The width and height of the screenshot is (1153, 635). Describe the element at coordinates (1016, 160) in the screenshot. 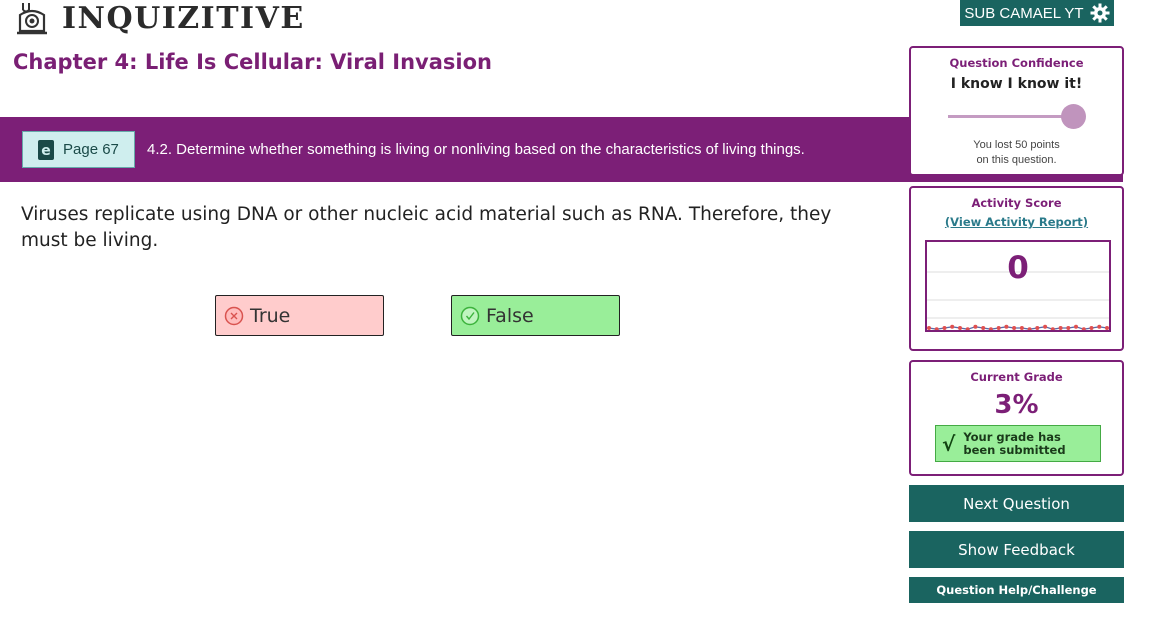

I see `points-message-line2: on this question.` at that location.